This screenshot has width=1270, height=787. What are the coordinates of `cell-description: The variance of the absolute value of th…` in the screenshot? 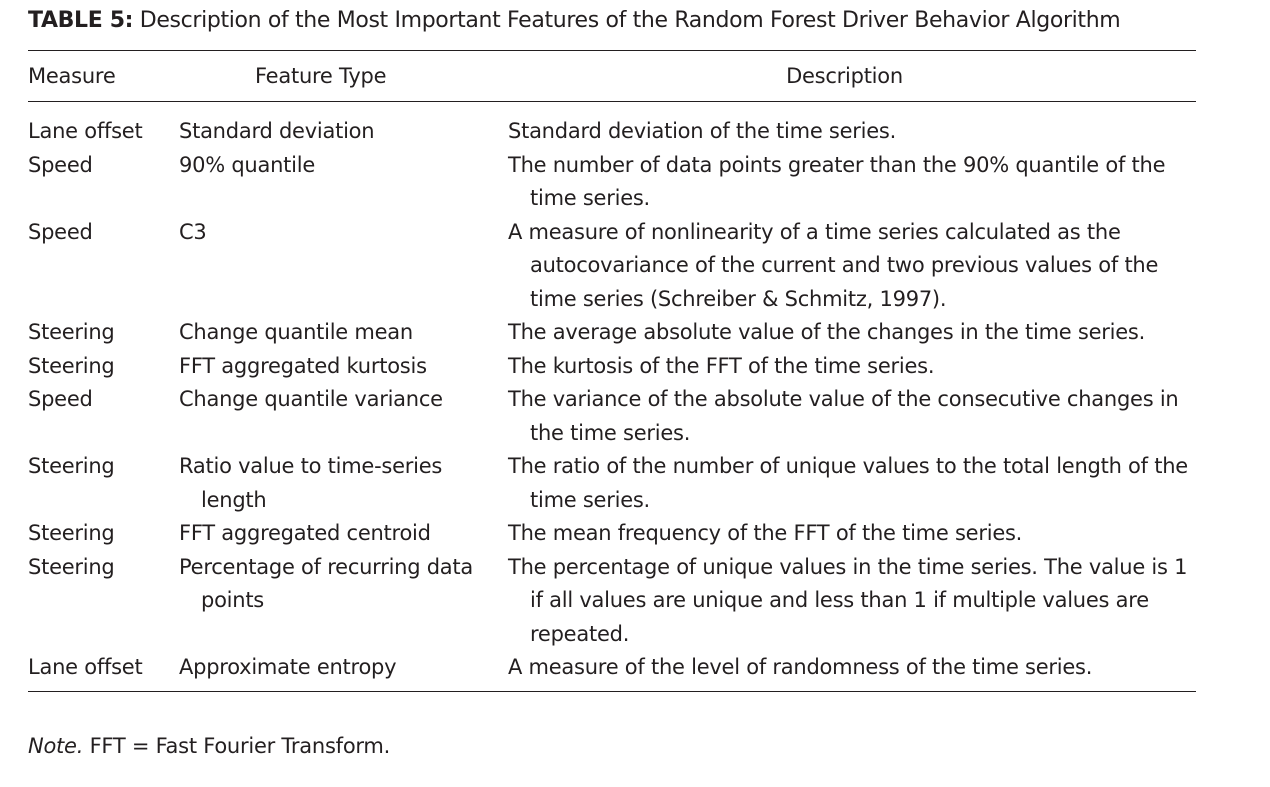 It's located at (843, 416).